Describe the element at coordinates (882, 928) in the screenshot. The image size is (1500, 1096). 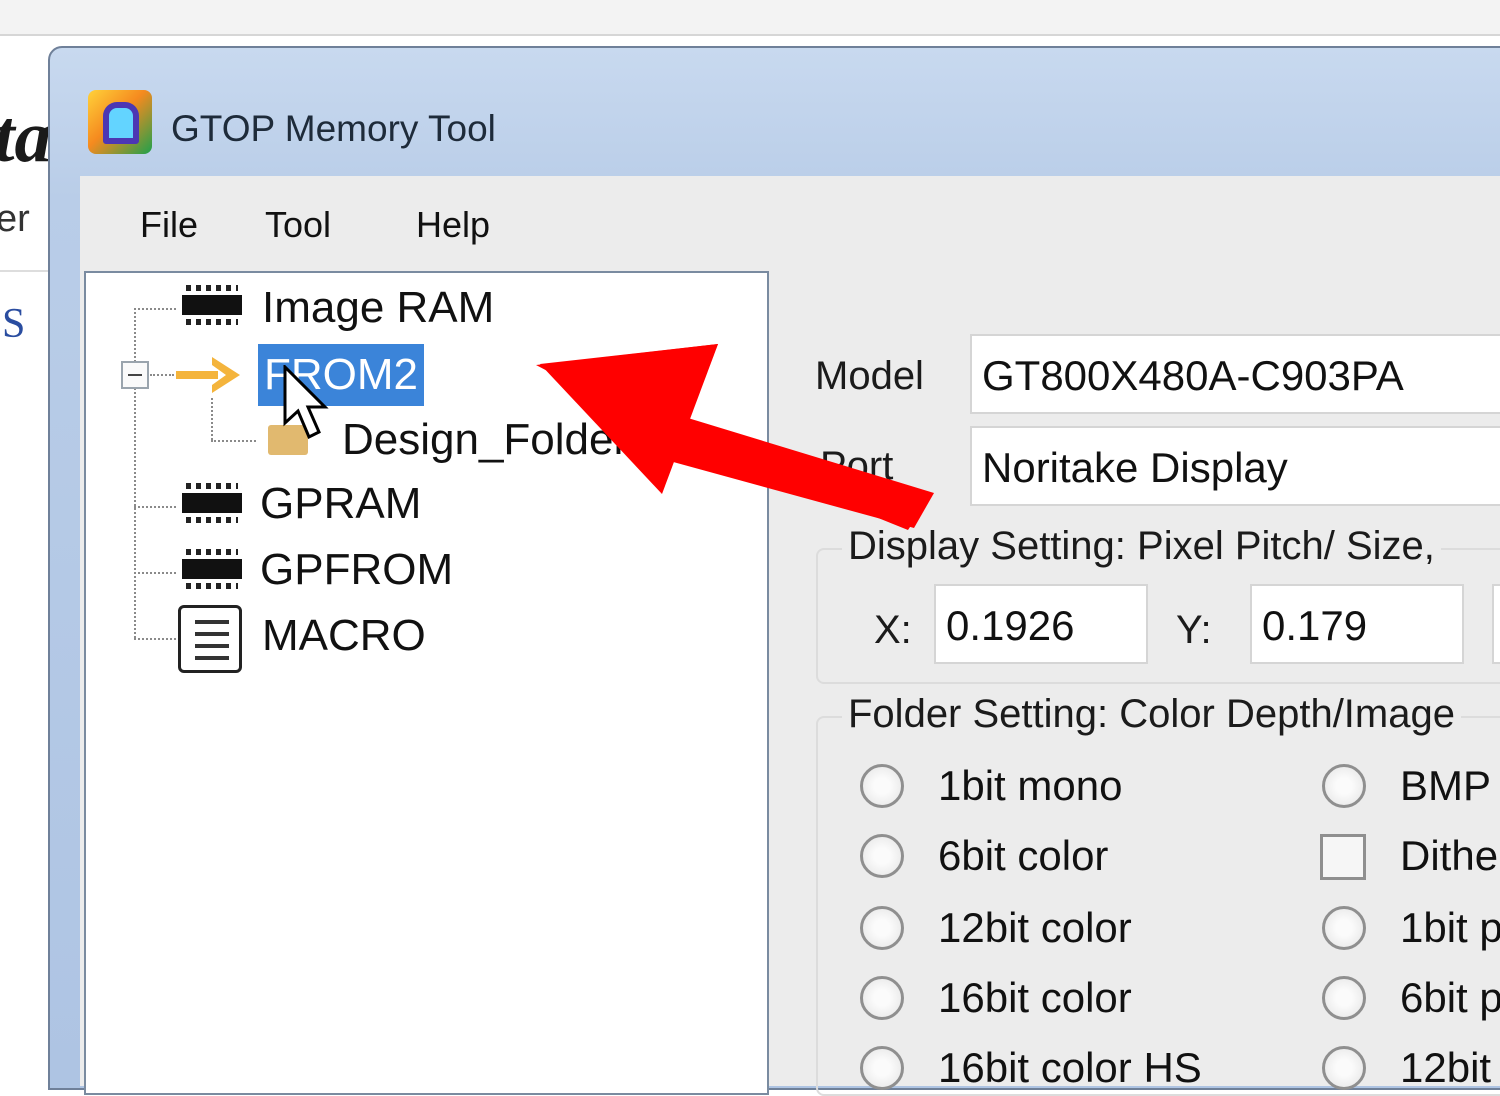
I see `radio-12bit-color` at that location.